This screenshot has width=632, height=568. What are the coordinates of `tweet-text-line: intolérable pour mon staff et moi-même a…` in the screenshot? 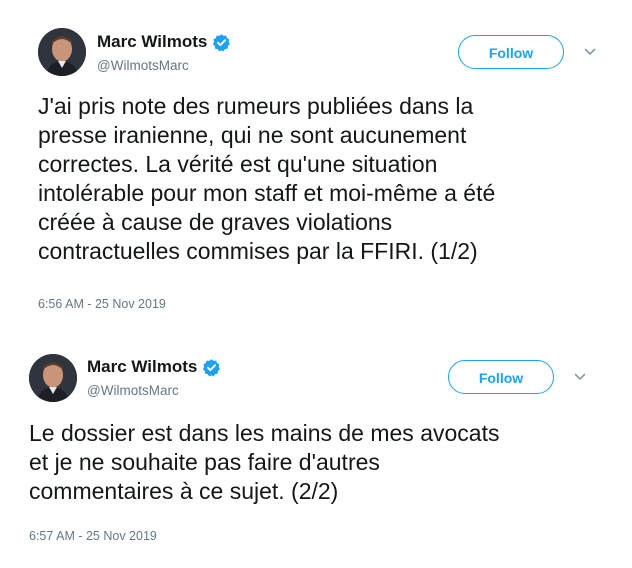 It's located at (267, 193).